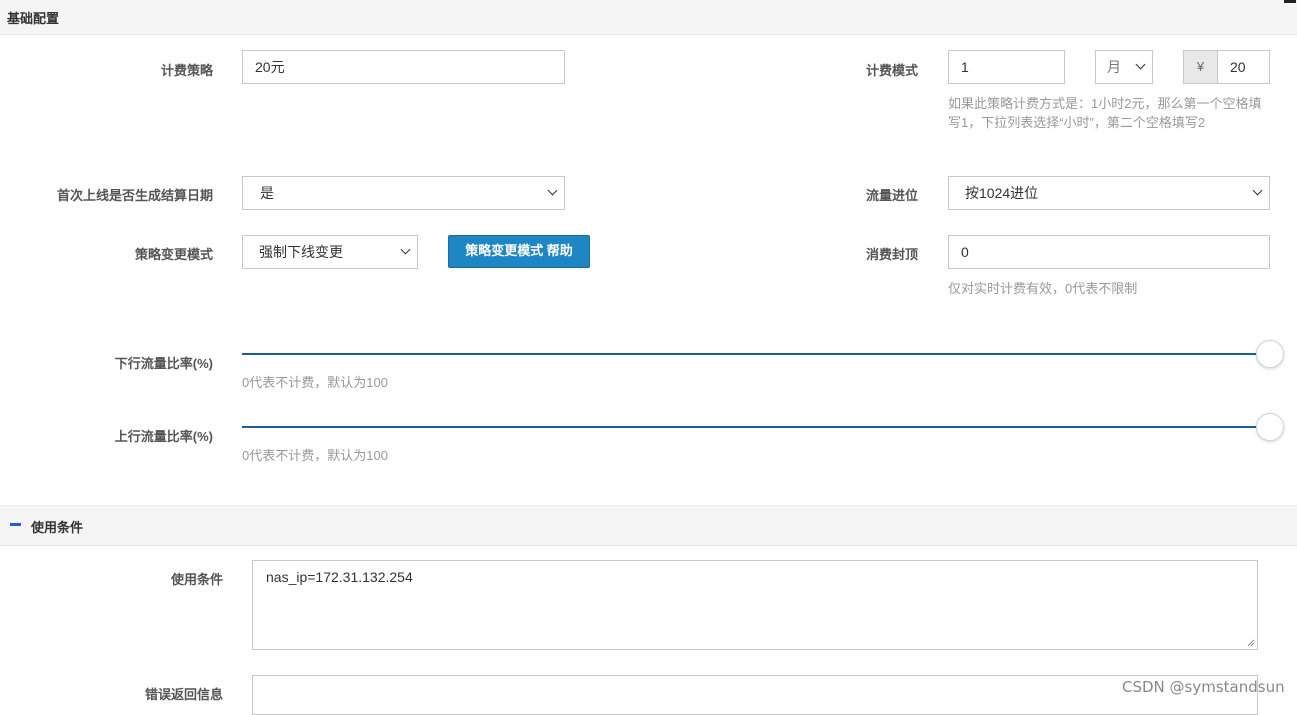  Describe the element at coordinates (1251, 643) in the screenshot. I see `resize-grip-icon` at that location.